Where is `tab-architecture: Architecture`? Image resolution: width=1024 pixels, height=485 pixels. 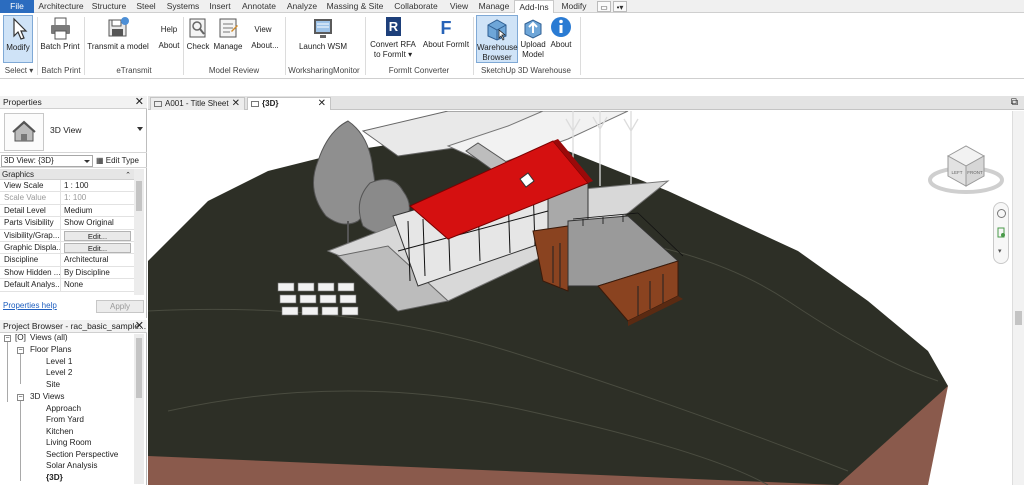 tab-architecture: Architecture is located at coordinates (61, 6).